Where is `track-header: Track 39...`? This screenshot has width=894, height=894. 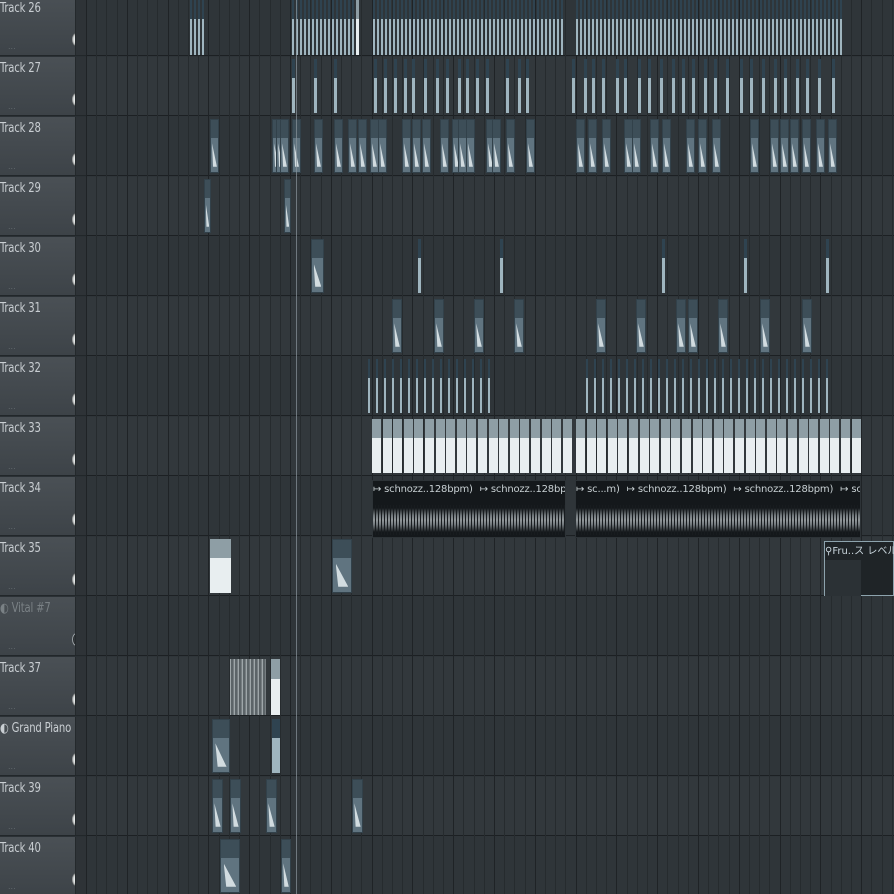 track-header: Track 39... is located at coordinates (43, 806).